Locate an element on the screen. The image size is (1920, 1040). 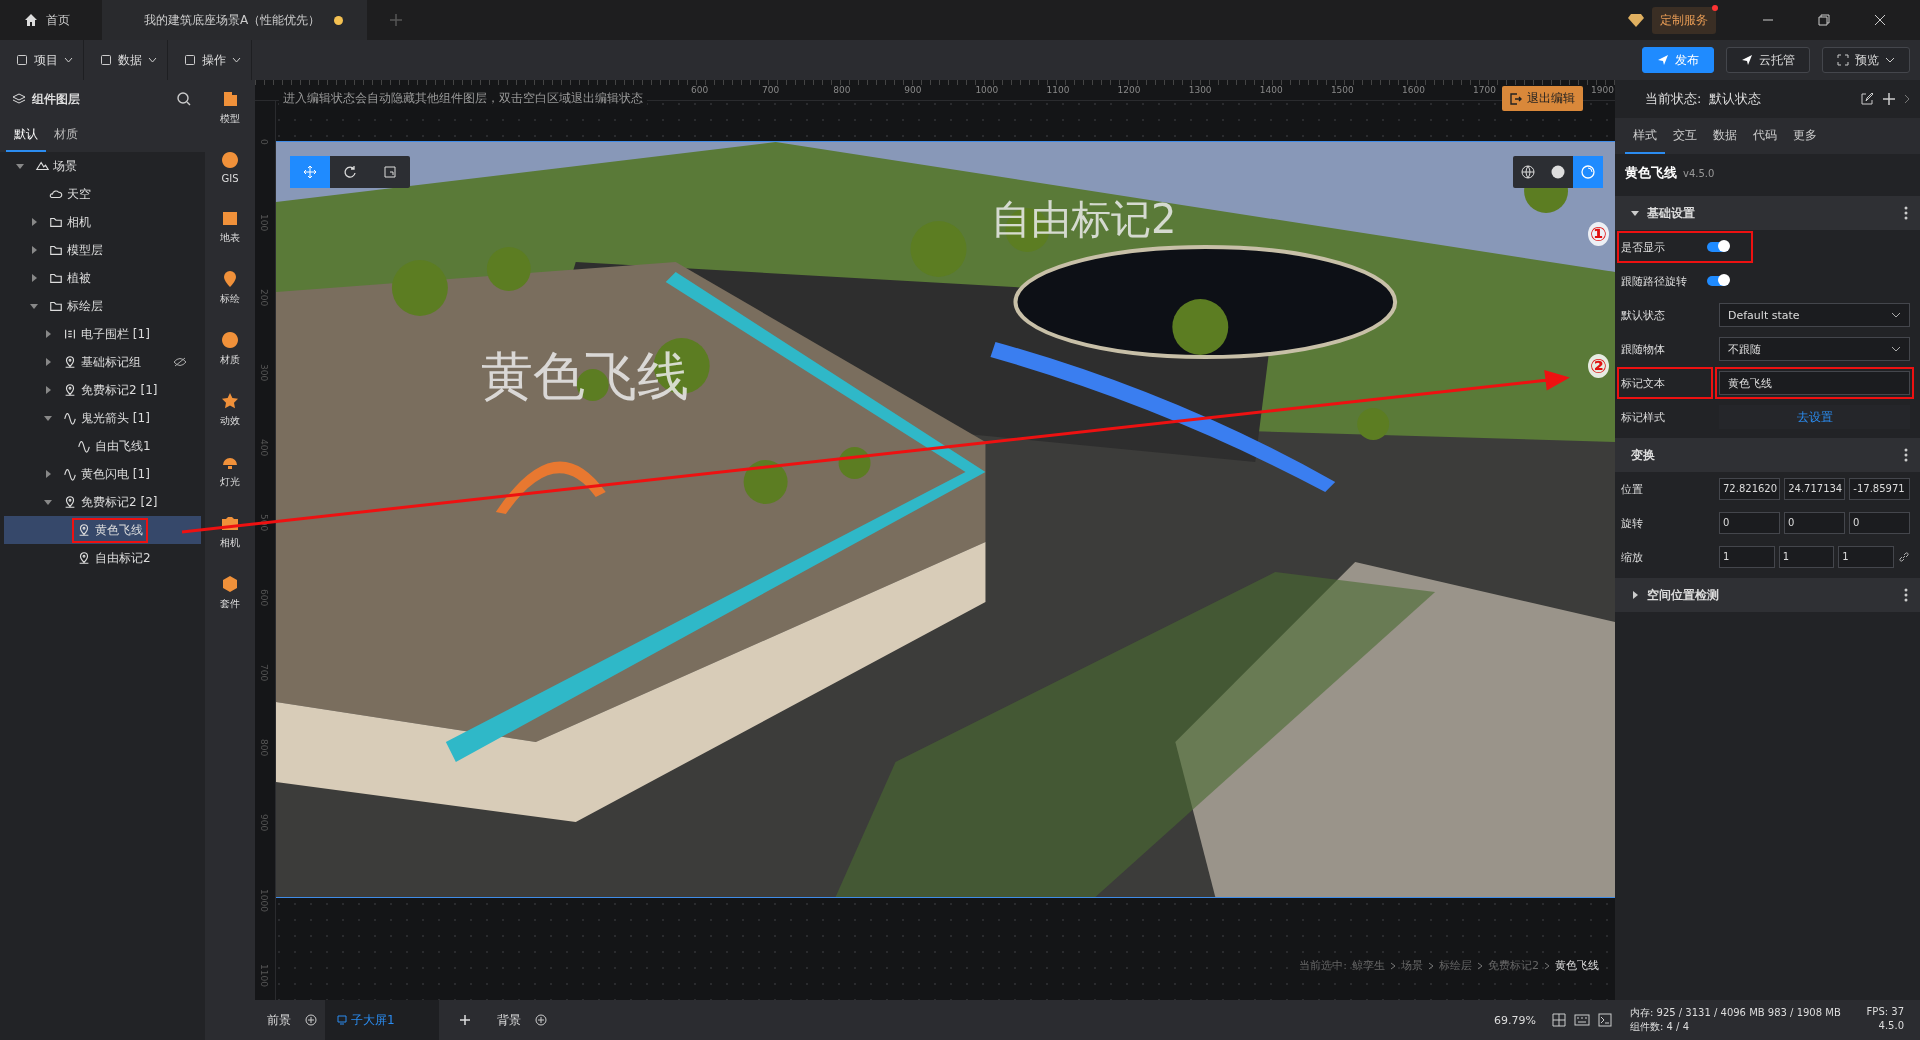
component-tool: 地表 is located at coordinates (230, 227).